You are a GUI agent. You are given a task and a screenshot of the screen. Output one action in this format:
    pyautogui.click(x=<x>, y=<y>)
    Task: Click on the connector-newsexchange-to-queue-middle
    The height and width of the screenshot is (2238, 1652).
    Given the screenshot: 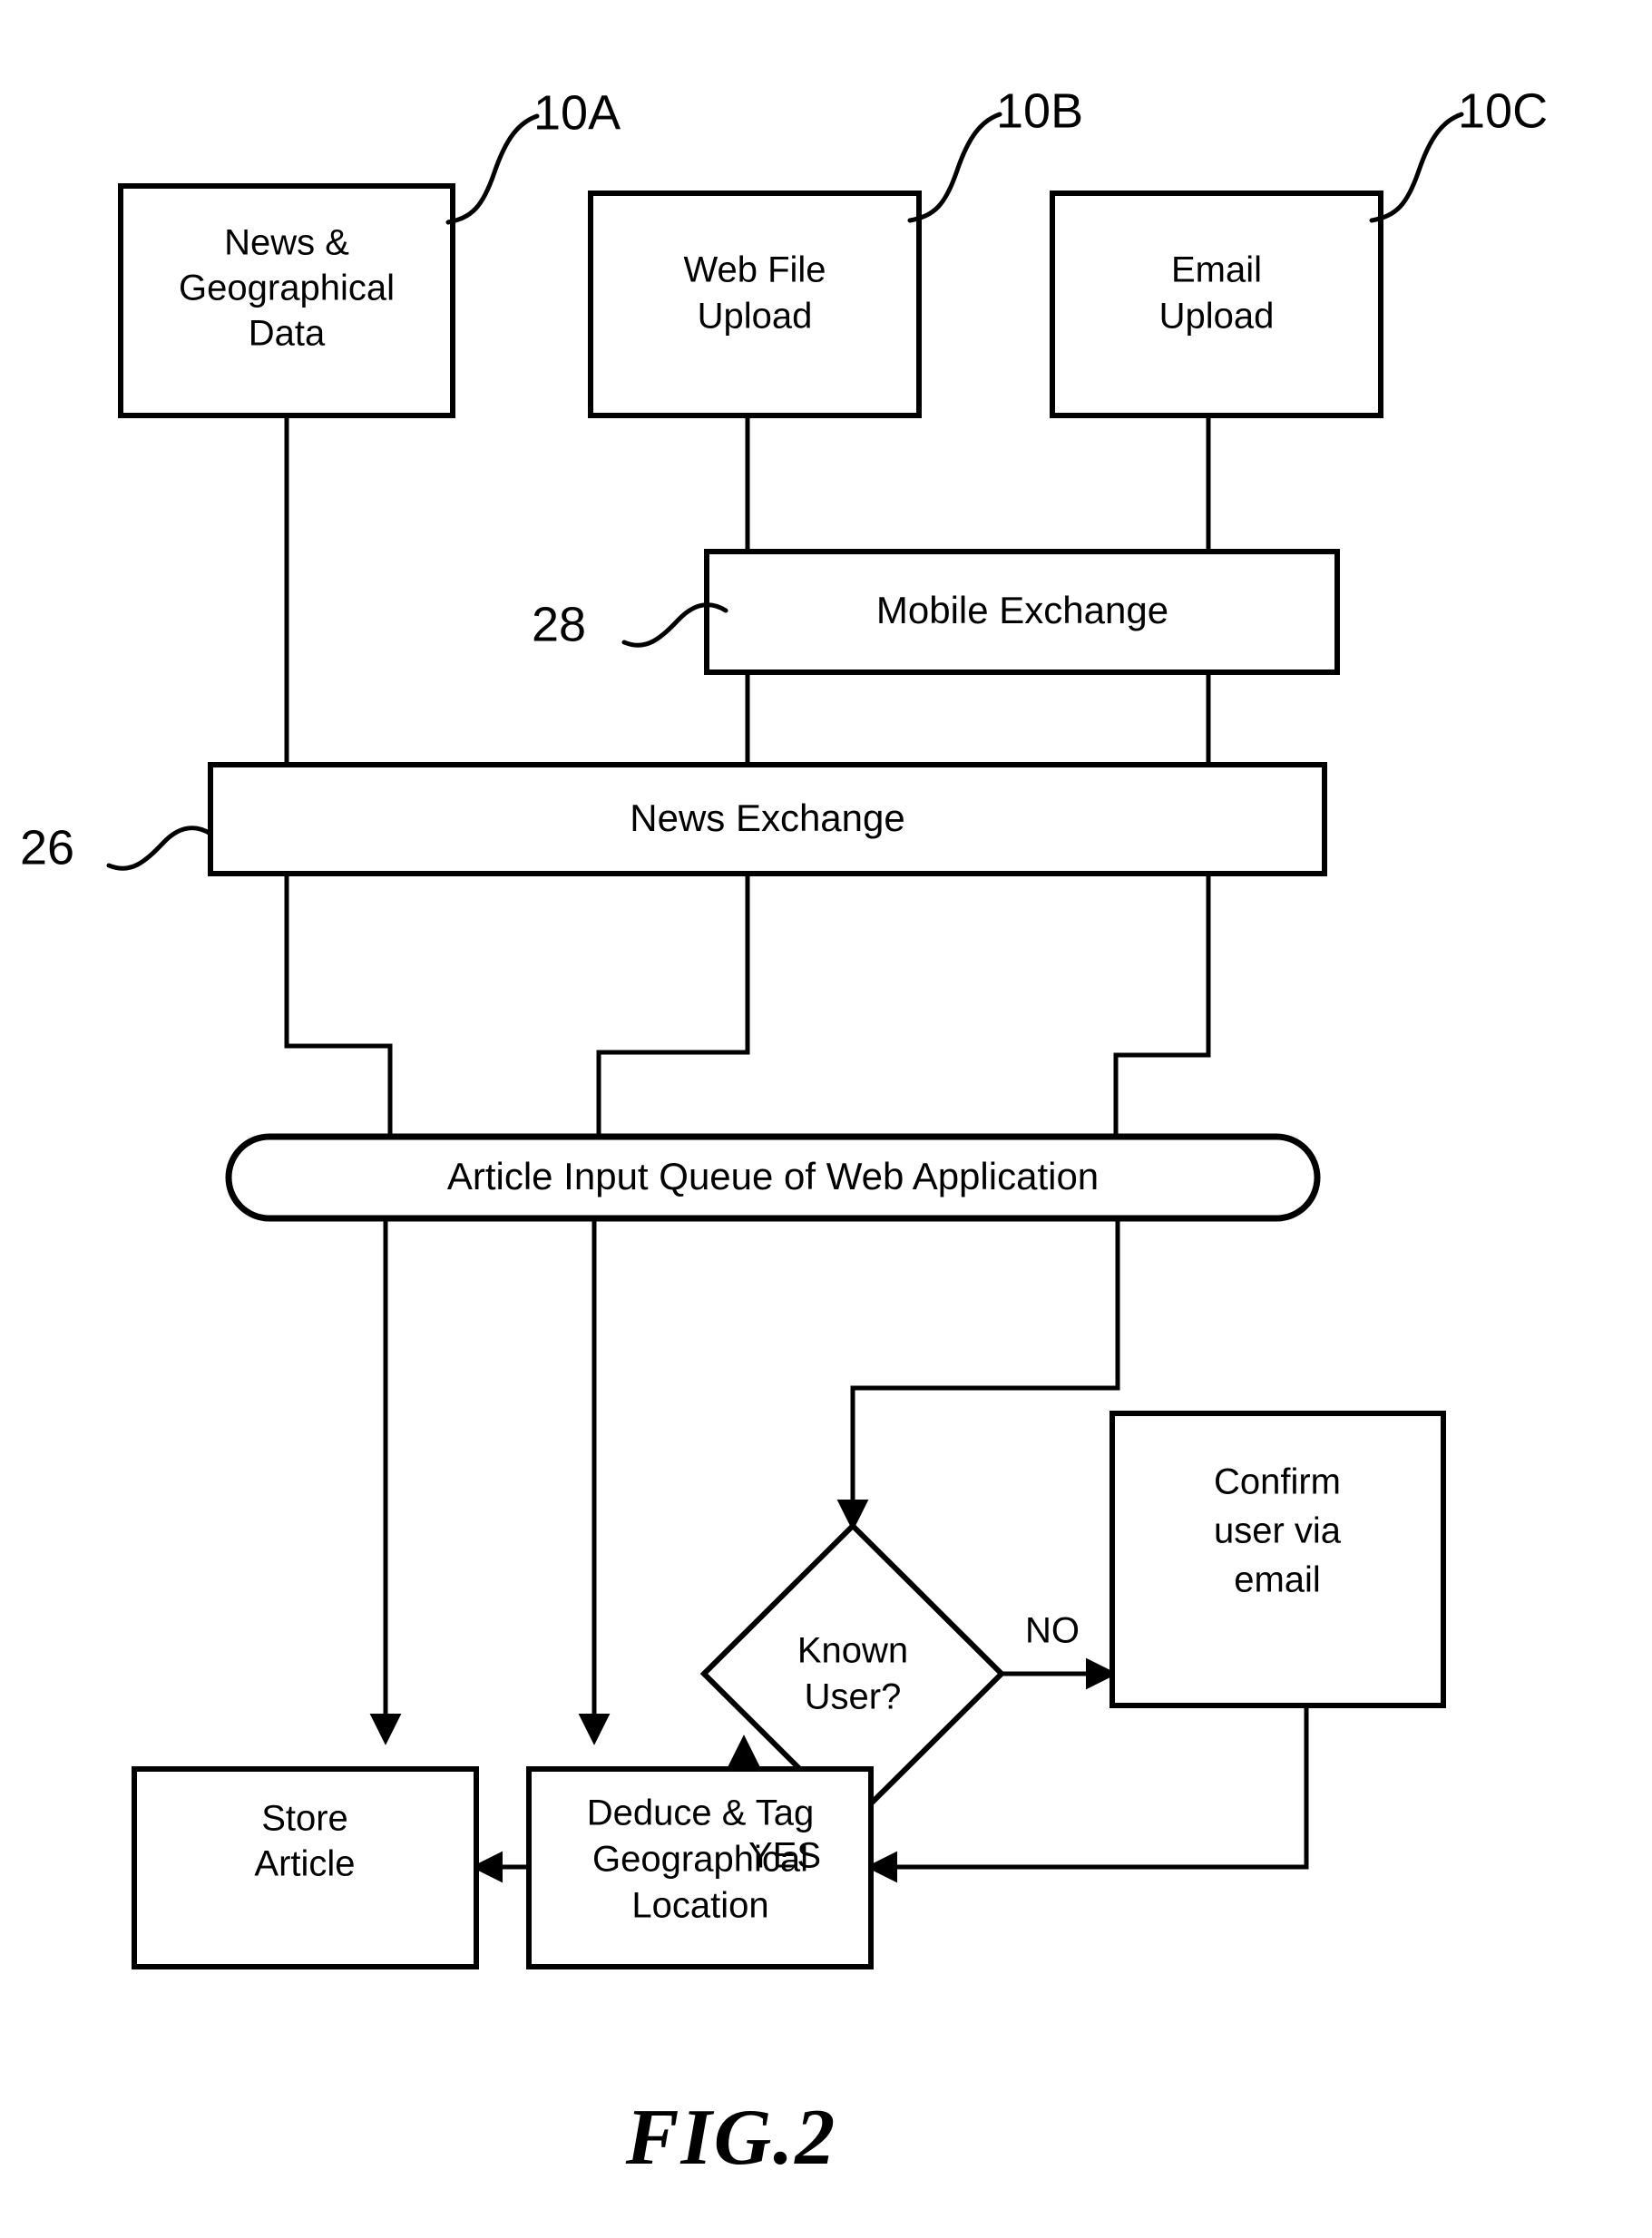 What is the action you would take?
    pyautogui.click(x=673, y=1006)
    